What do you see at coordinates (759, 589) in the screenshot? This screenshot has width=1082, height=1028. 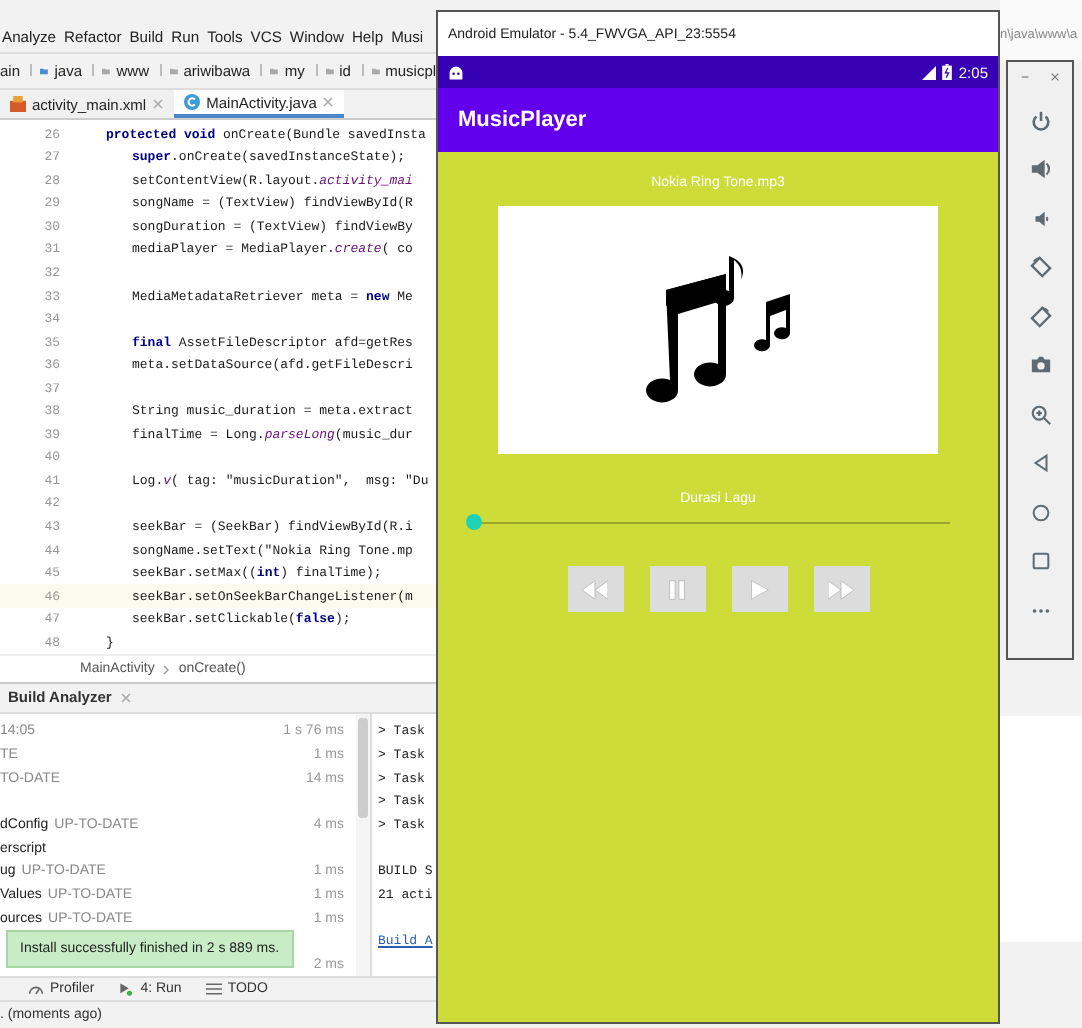 I see `play-icon` at bounding box center [759, 589].